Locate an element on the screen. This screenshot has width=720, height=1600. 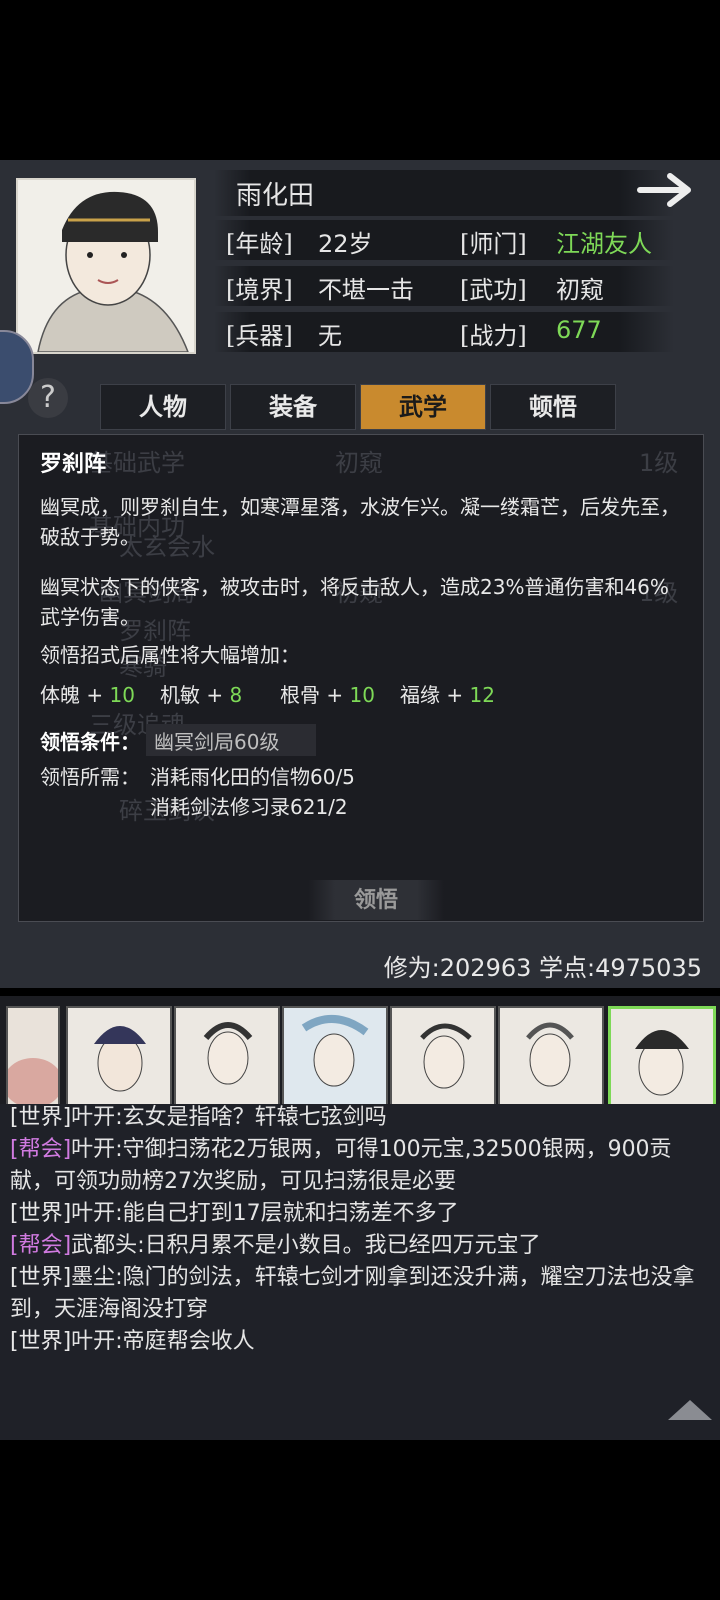
popup-desc-3: 领悟招式后属性将大幅增加： is located at coordinates (170, 655).